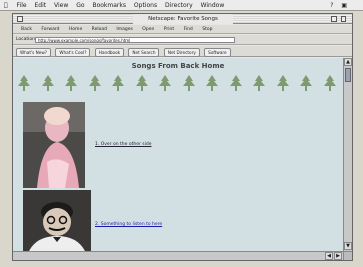  I want to click on menu-edit: Edit, so click(41, 5).